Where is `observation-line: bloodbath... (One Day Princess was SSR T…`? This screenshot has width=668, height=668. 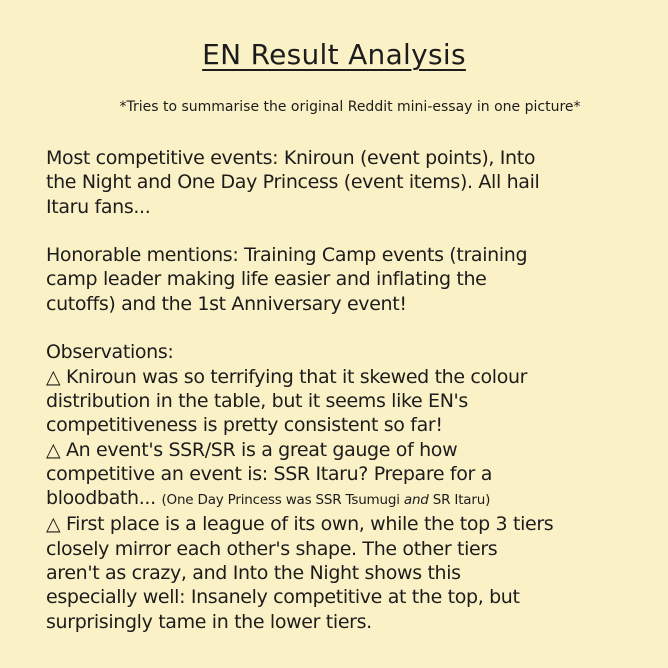 observation-line: bloodbath... (One Day Princess was SSR T… is located at coordinates (346, 499).